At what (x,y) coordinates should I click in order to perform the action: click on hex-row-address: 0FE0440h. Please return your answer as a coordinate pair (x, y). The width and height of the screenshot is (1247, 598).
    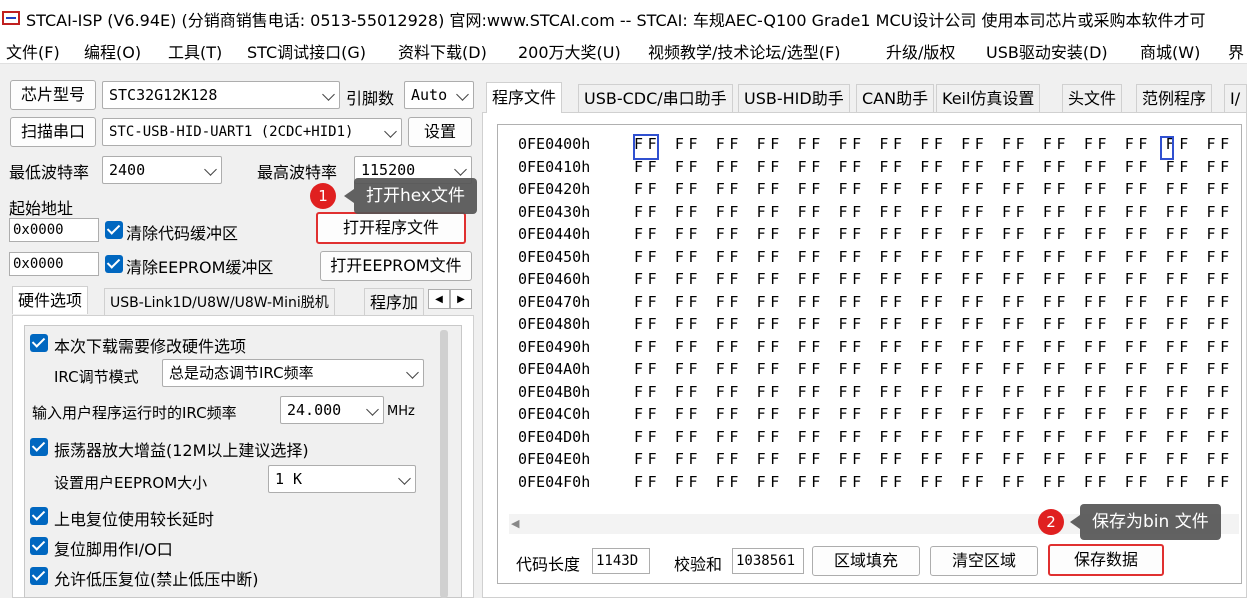
    Looking at the image, I should click on (554, 234).